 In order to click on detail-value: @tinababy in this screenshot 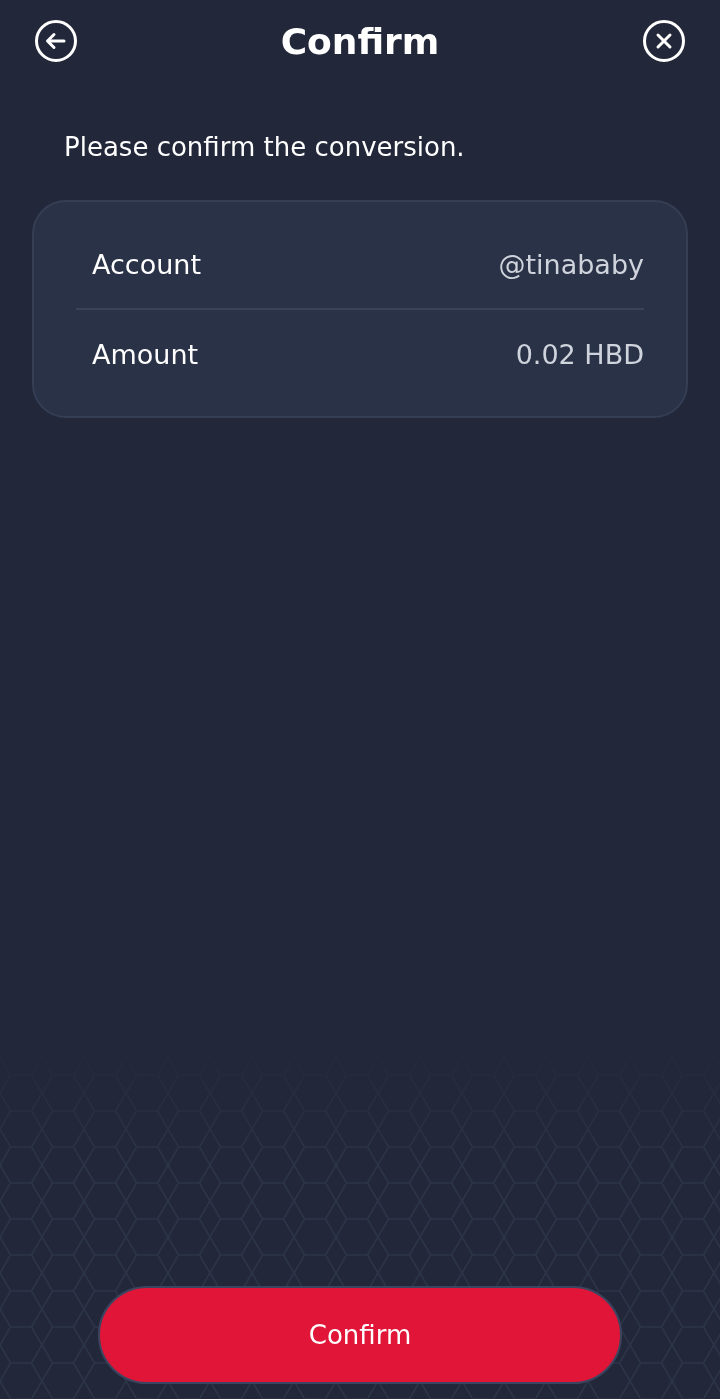, I will do `click(571, 264)`.